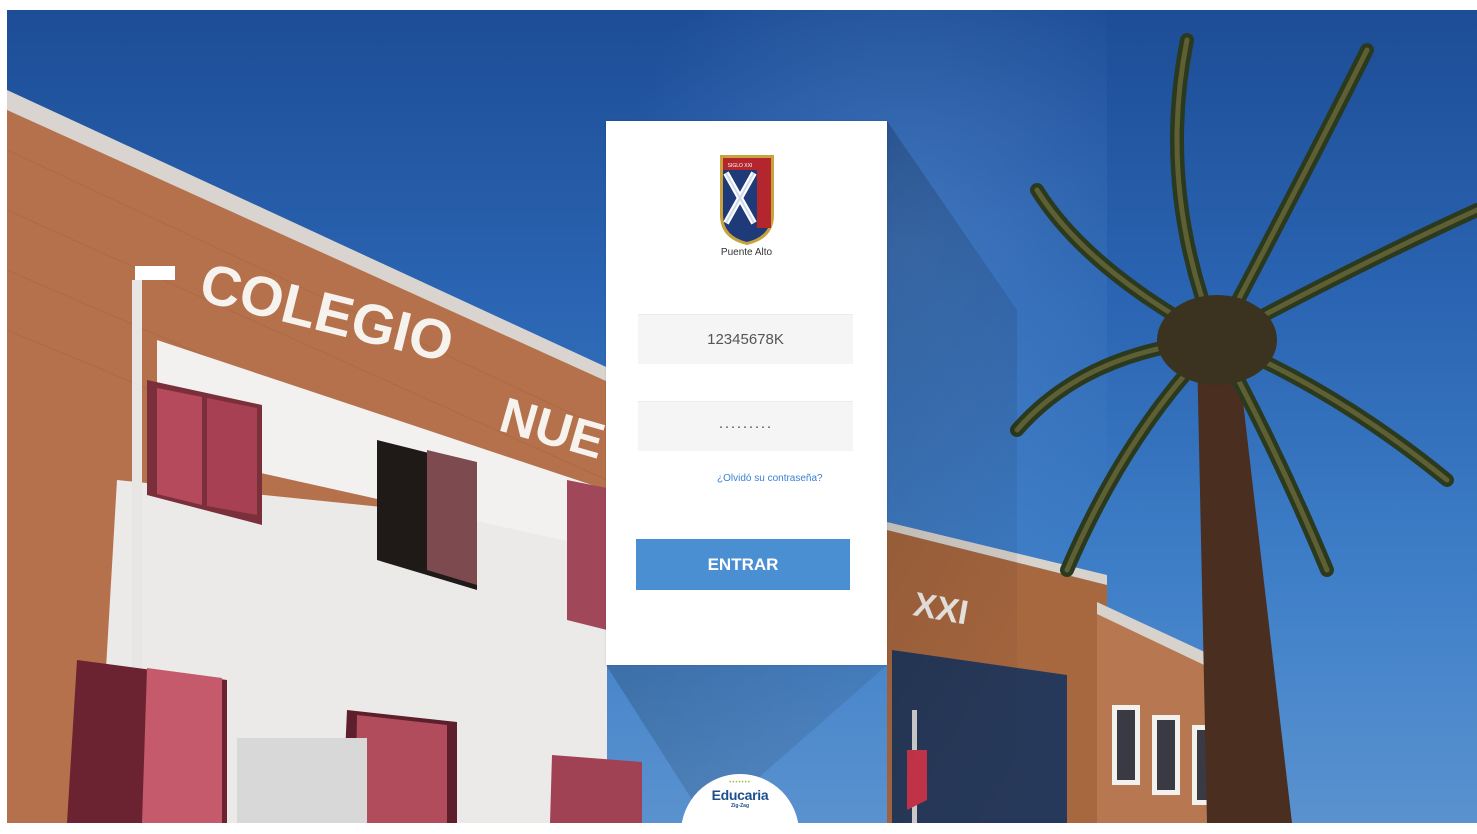 The width and height of the screenshot is (1477, 834). Describe the element at coordinates (745, 426) in the screenshot. I see `password-field` at that location.